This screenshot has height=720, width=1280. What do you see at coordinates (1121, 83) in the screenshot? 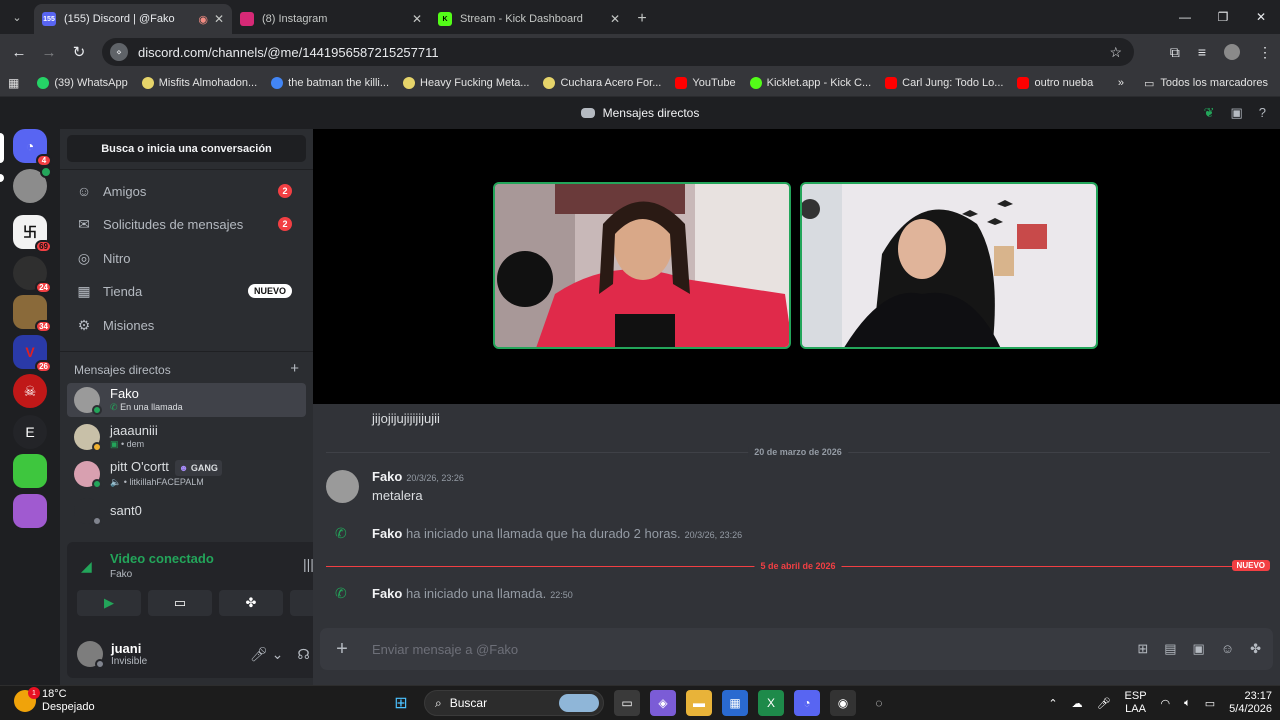
I see `more-bookmarks-icon: »` at bounding box center [1121, 83].